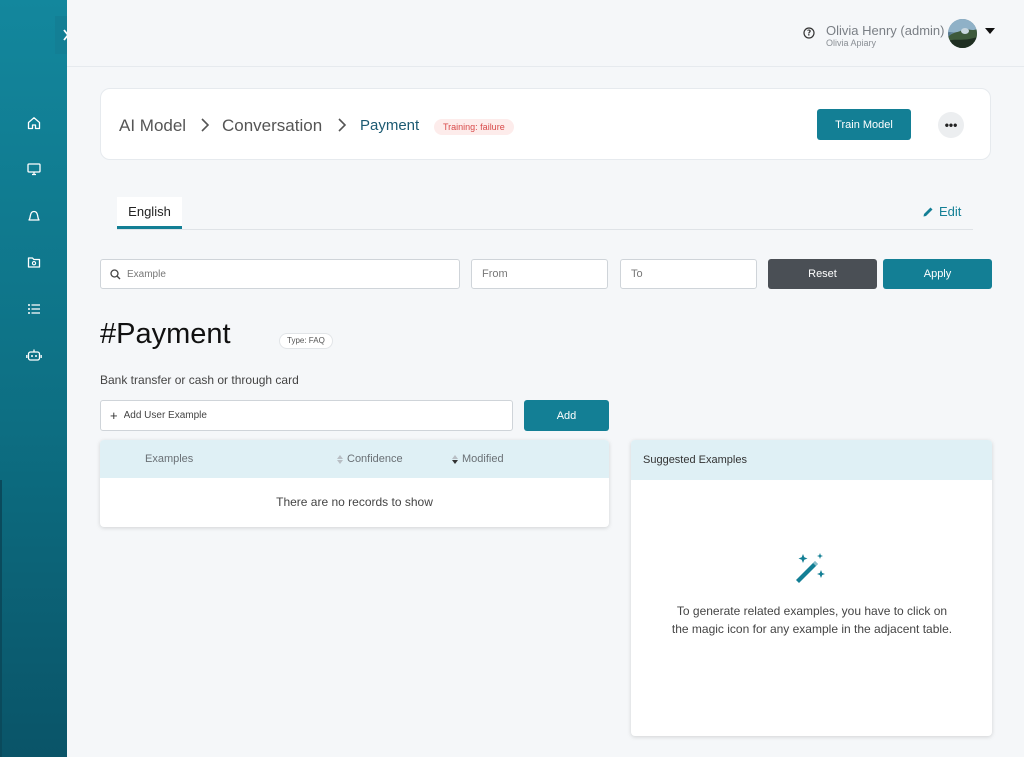 The image size is (1024, 757). Describe the element at coordinates (950, 211) in the screenshot. I see `edit-label: Edit` at that location.